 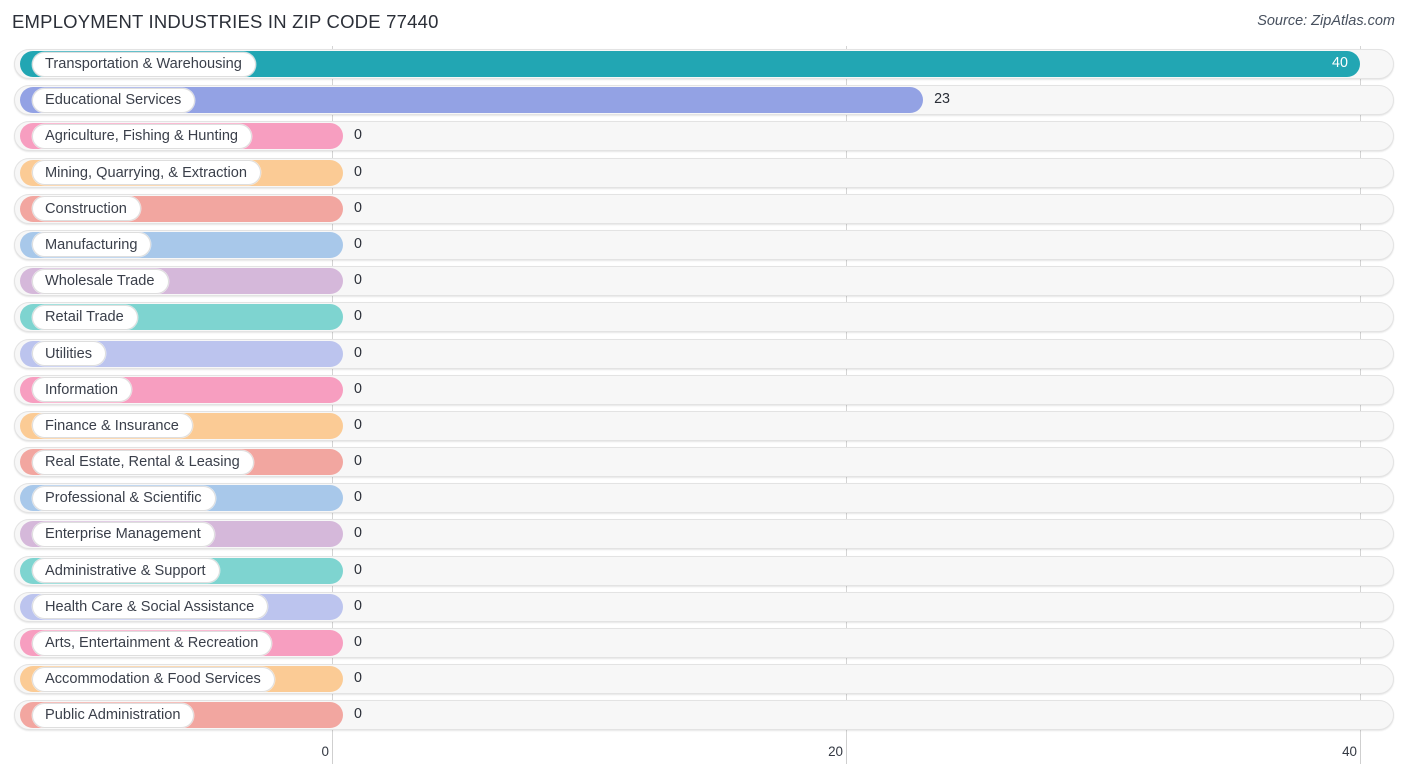 I want to click on bar-row: Utilities 0, so click(x=703, y=354).